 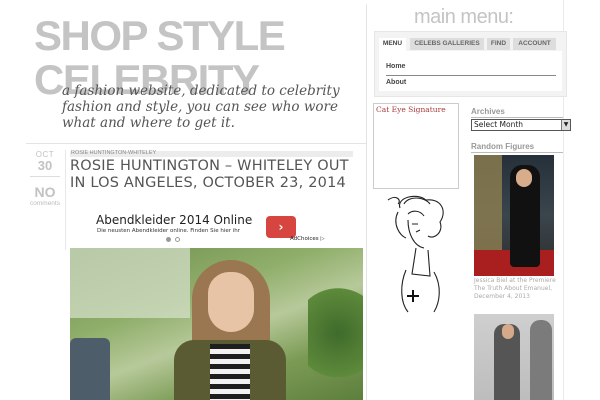 I want to click on date-divider, so click(x=65, y=200).